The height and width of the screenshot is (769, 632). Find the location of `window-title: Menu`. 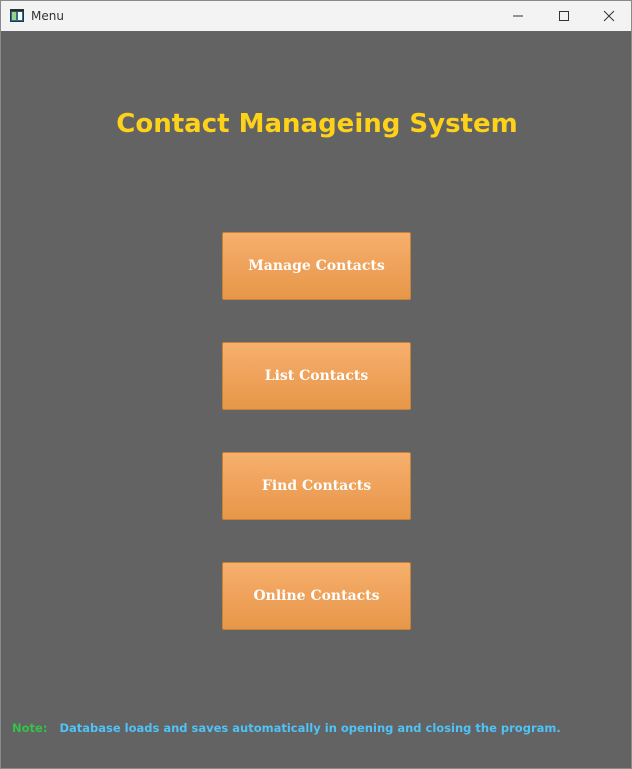

window-title: Menu is located at coordinates (47, 16).